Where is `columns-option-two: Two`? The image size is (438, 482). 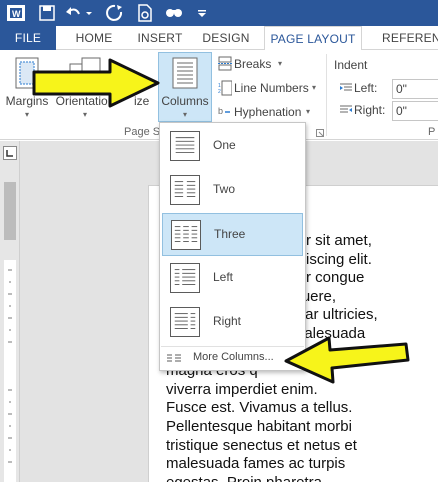 columns-option-two: Two is located at coordinates (232, 190).